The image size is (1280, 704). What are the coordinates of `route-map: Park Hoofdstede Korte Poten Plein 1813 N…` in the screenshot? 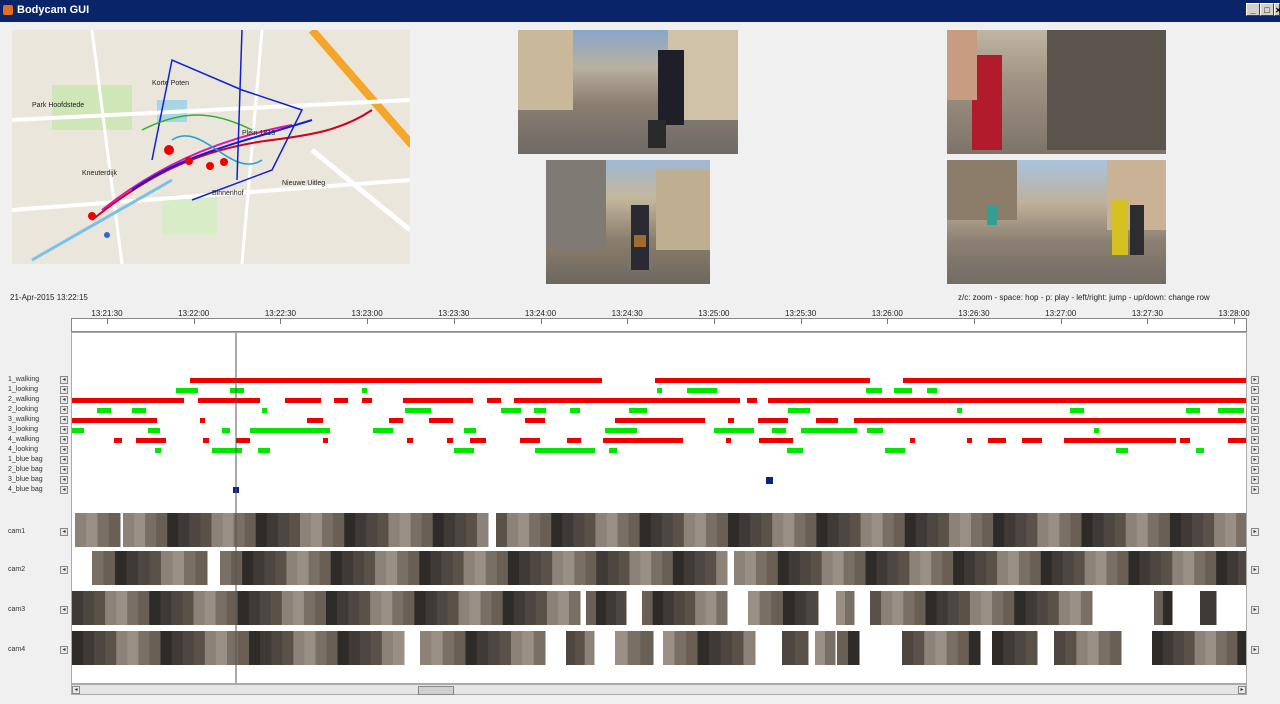 It's located at (211, 147).